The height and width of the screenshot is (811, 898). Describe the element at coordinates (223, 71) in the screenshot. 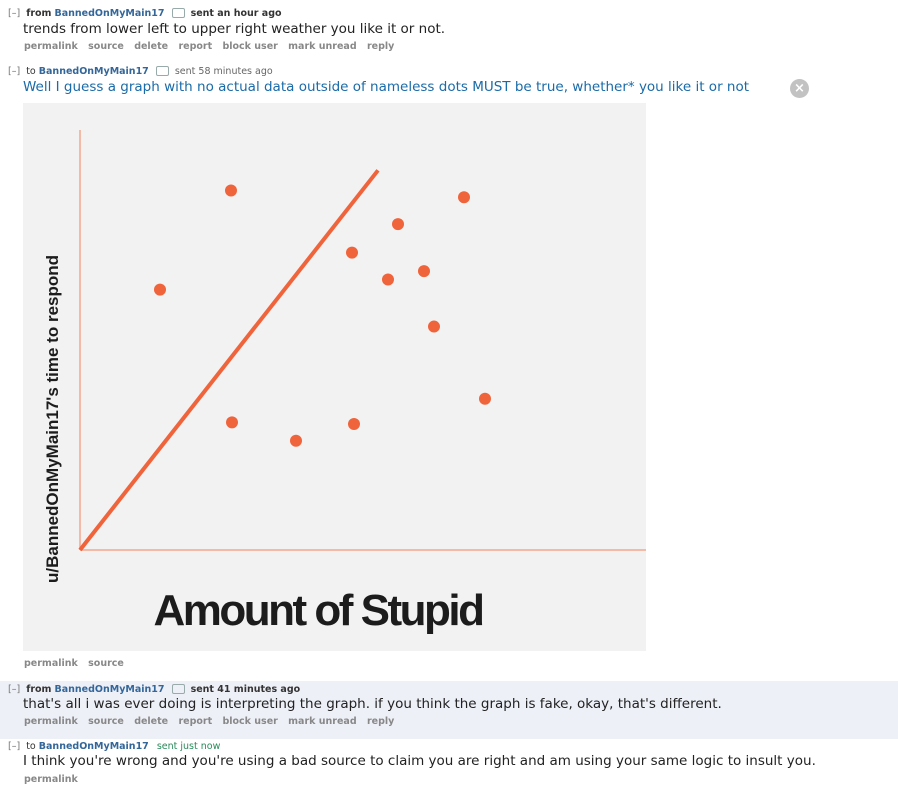

I see `timestamp: sent 58 minutes ago` at that location.